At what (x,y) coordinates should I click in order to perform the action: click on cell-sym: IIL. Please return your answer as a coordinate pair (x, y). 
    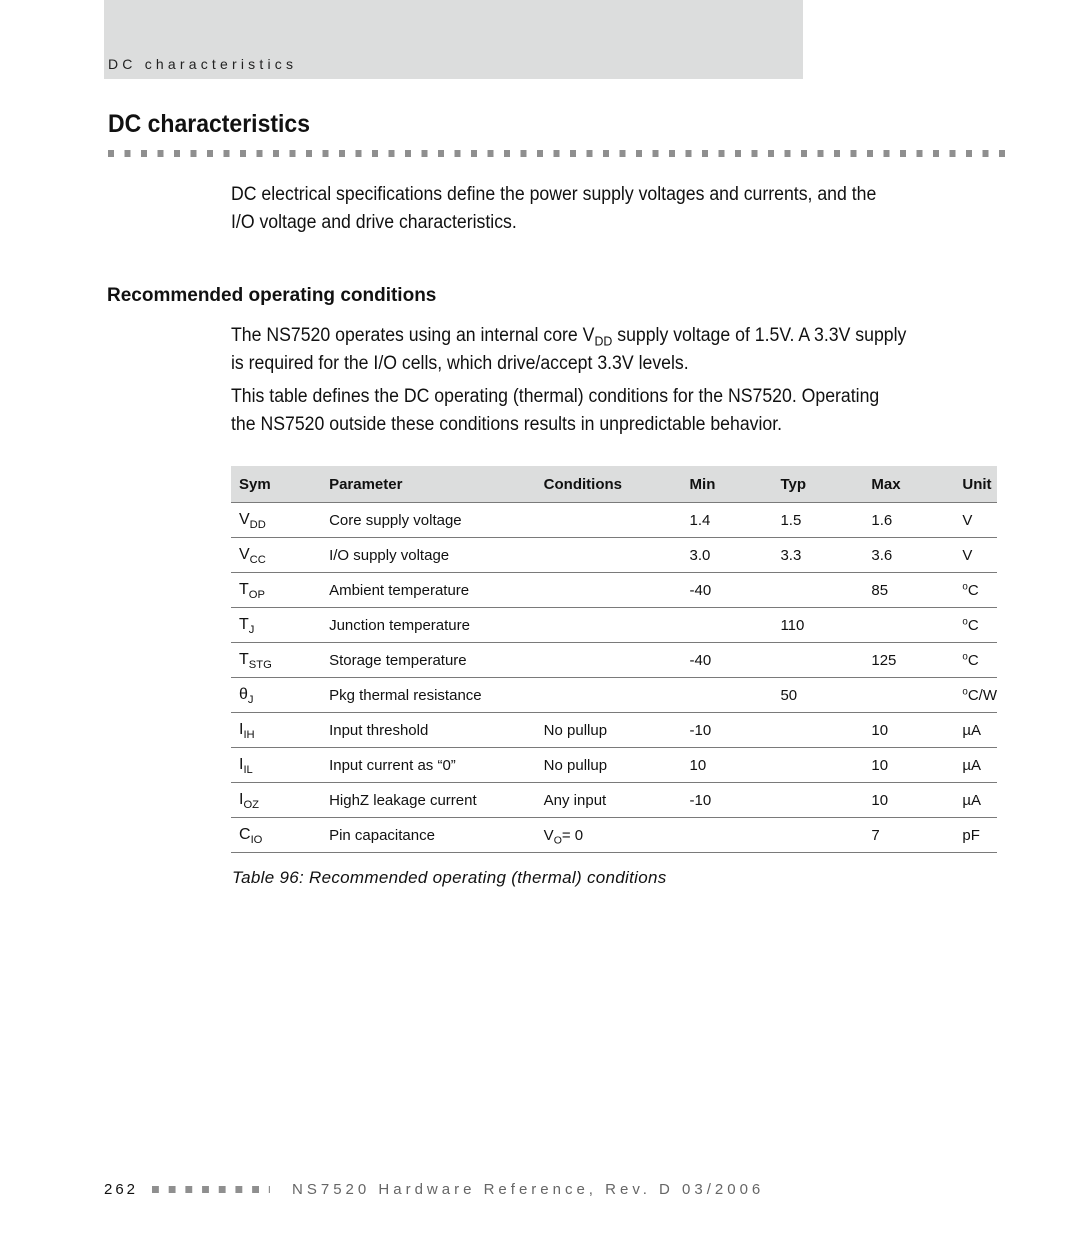
    Looking at the image, I should click on (276, 765).